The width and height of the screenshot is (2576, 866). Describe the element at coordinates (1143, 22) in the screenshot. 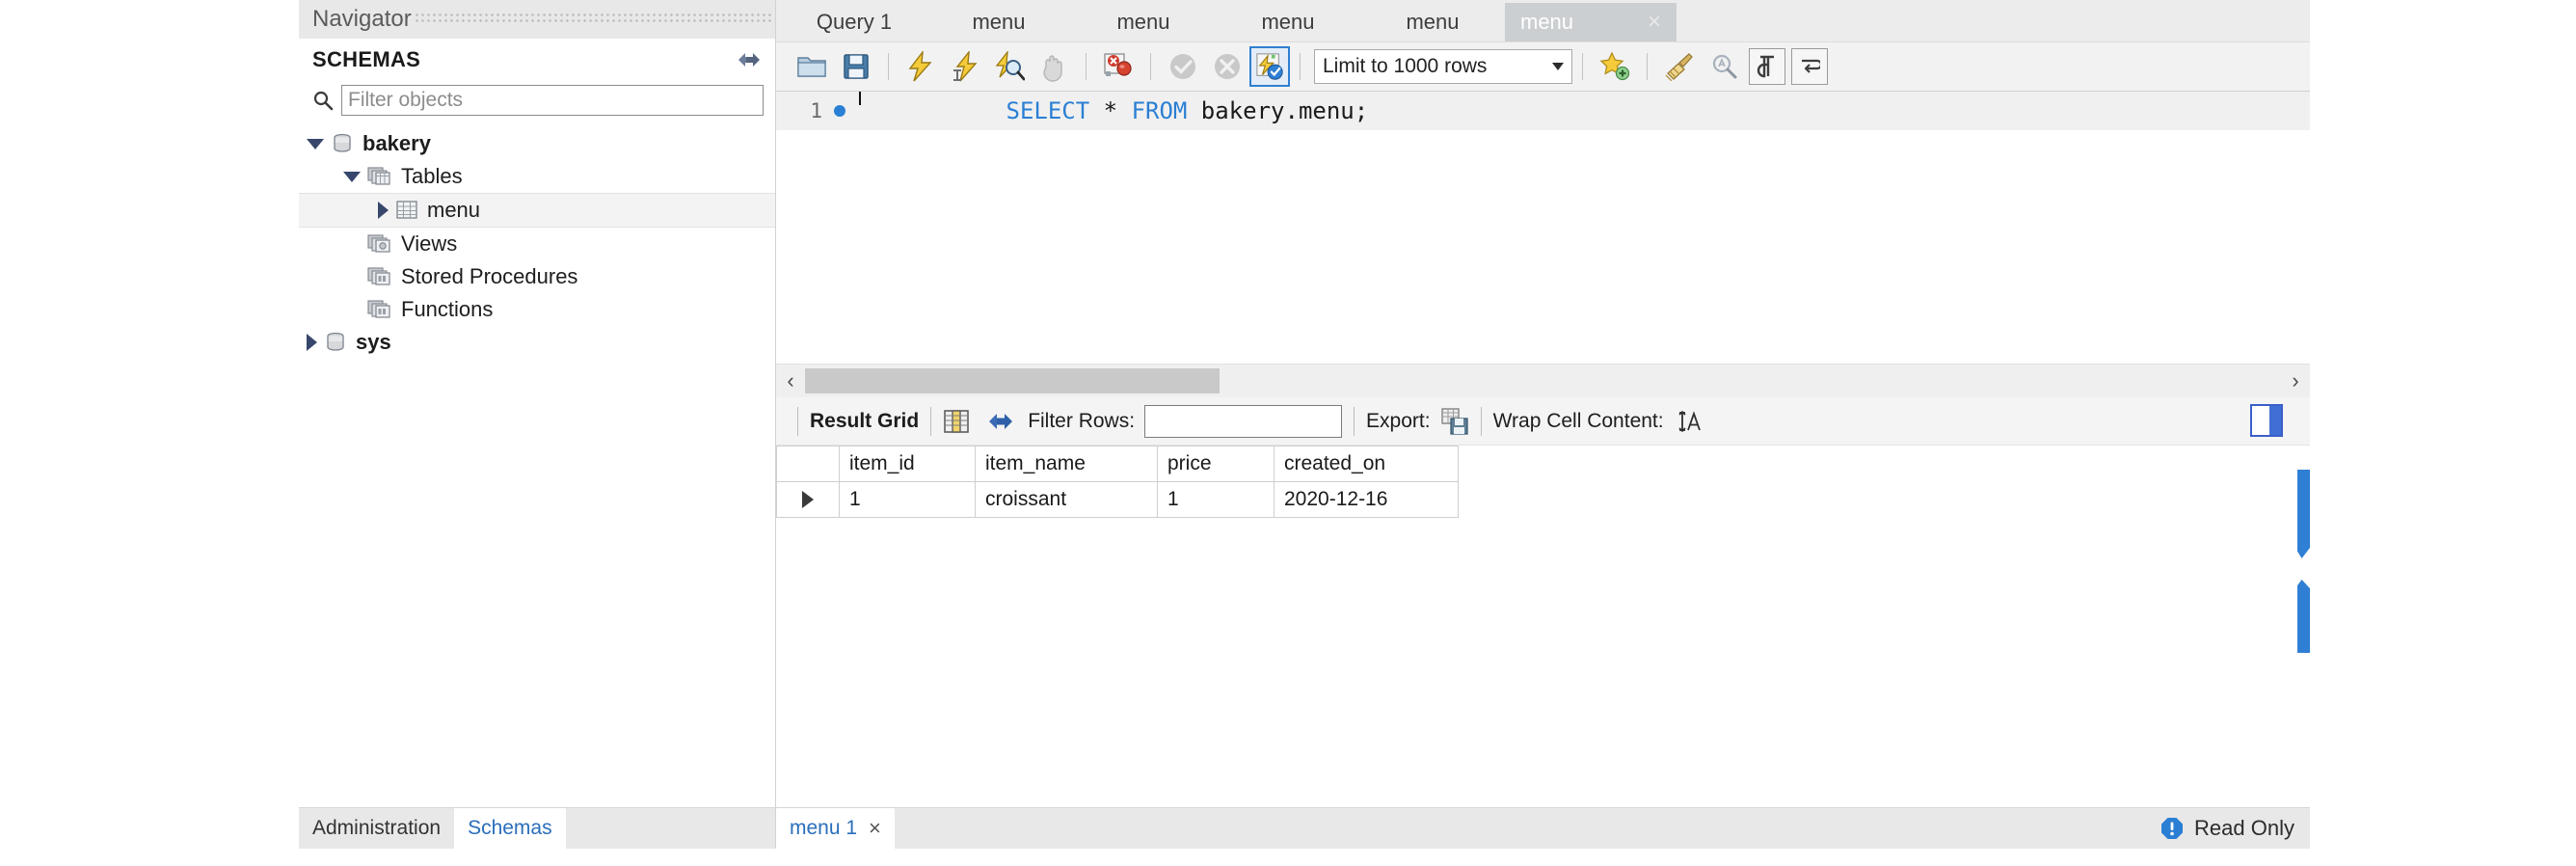

I see `tab-menu-2: menu` at that location.